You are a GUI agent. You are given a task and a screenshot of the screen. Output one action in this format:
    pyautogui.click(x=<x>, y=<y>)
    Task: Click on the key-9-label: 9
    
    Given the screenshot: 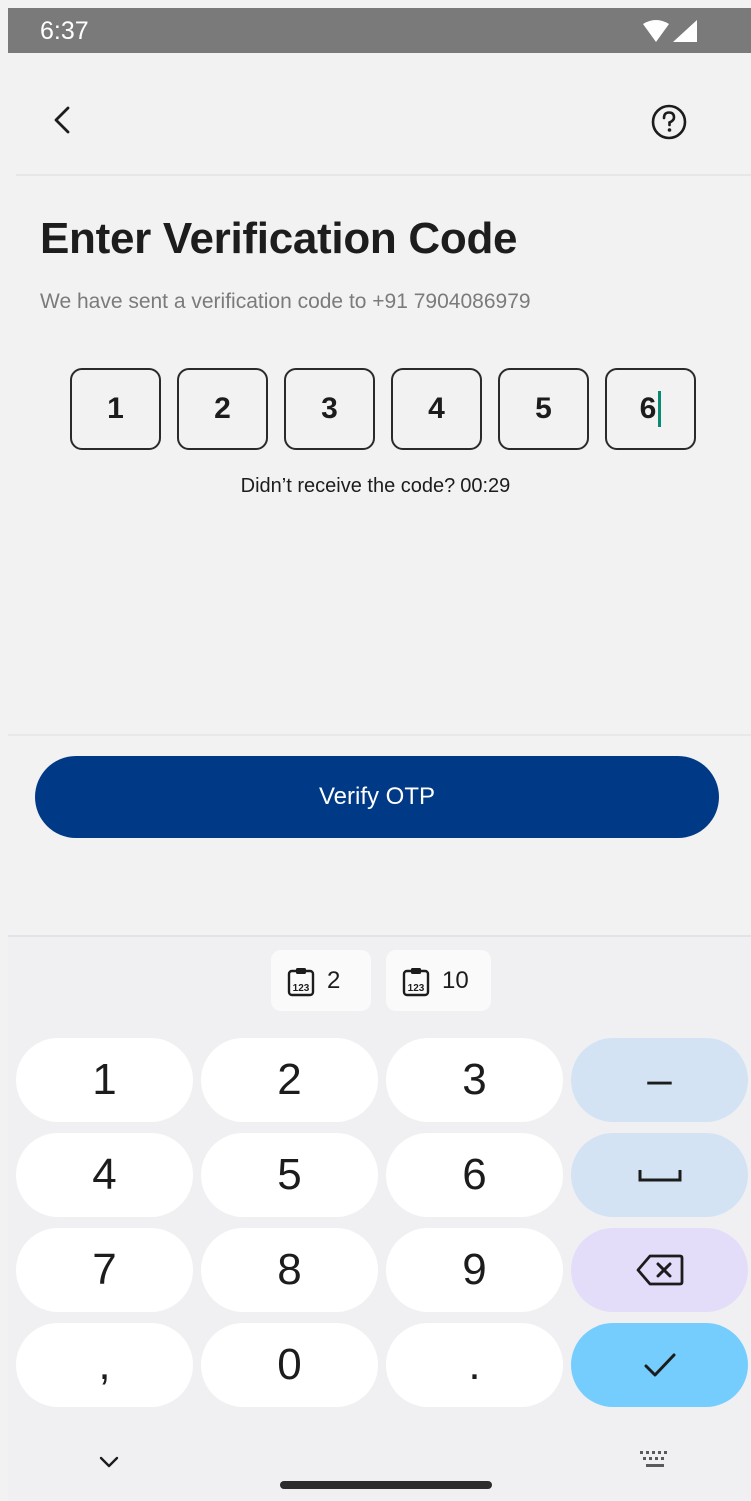 What is the action you would take?
    pyautogui.click(x=474, y=1269)
    